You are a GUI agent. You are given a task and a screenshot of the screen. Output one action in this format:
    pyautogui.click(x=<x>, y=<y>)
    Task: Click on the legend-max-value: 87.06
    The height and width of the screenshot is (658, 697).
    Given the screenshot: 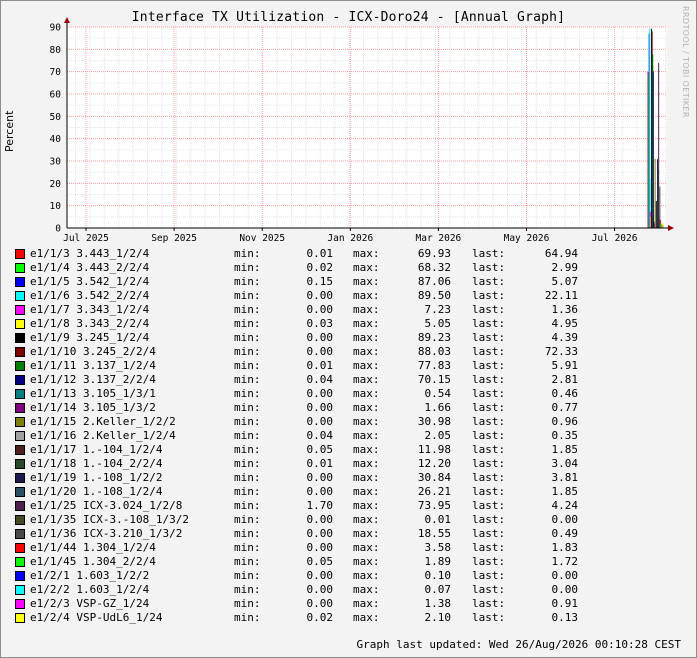 What is the action you would take?
    pyautogui.click(x=434, y=281)
    